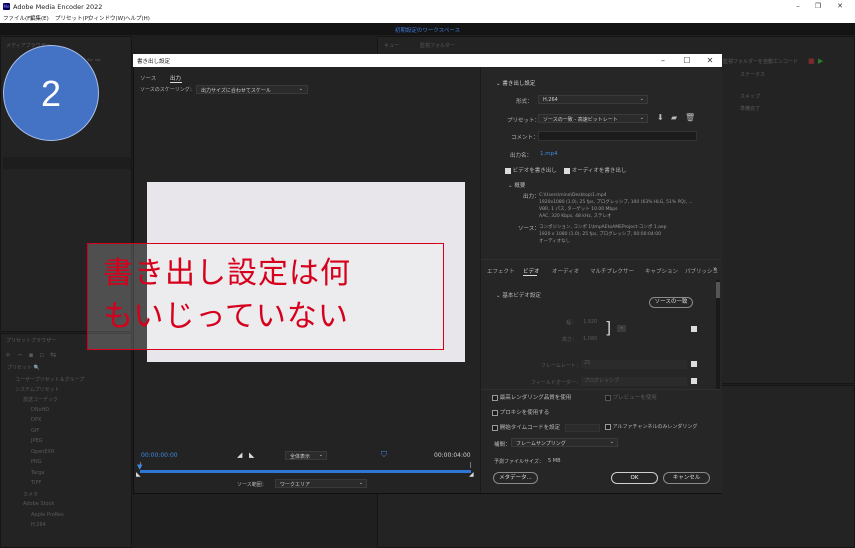 Image resolution: width=855 pixels, height=548 pixels. Describe the element at coordinates (590, 322) in the screenshot. I see `width-value: 1,920` at that location.